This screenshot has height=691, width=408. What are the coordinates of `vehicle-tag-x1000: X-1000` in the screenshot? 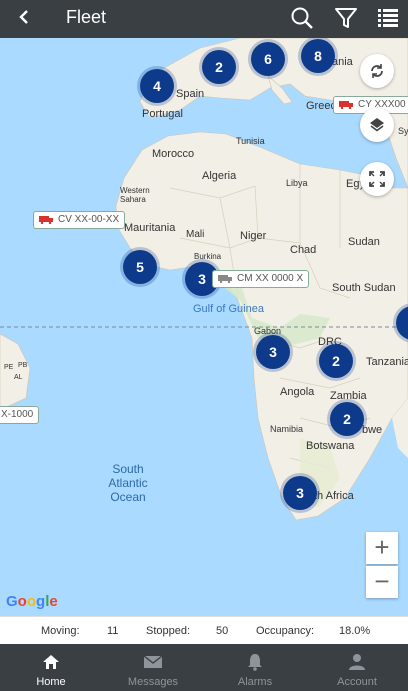 It's located at (20, 415).